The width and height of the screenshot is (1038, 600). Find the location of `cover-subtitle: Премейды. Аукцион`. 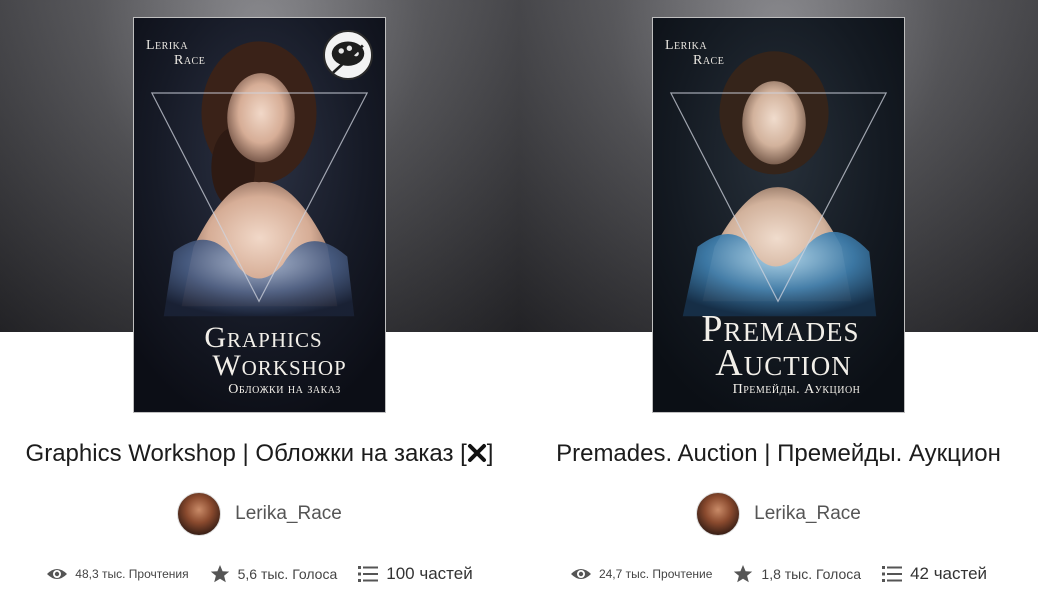

cover-subtitle: Премейды. Аукцион is located at coordinates (796, 389).